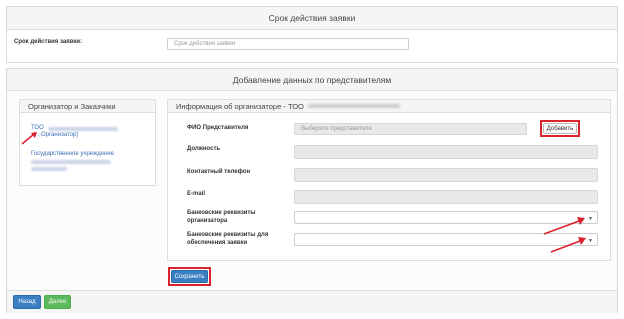  Describe the element at coordinates (219, 172) in the screenshot. I see `phone-label: Контактный телефон` at that location.